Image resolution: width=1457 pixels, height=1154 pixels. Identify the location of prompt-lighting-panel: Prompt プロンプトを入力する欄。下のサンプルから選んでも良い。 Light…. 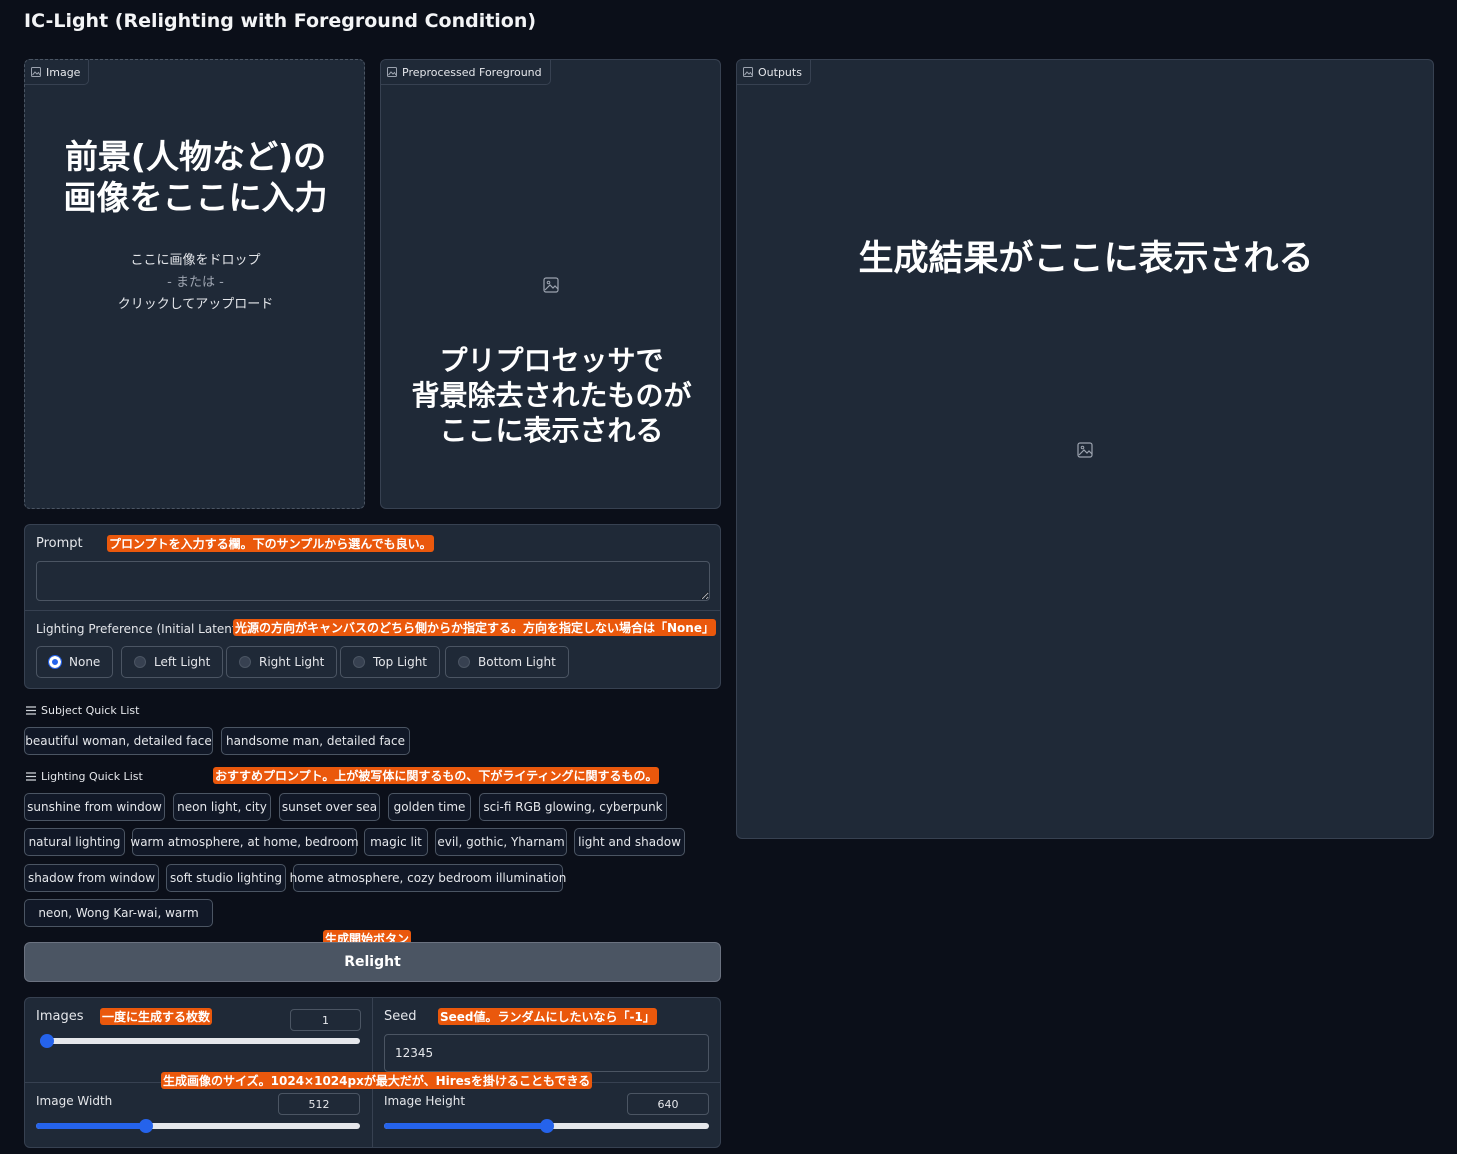
(372, 606).